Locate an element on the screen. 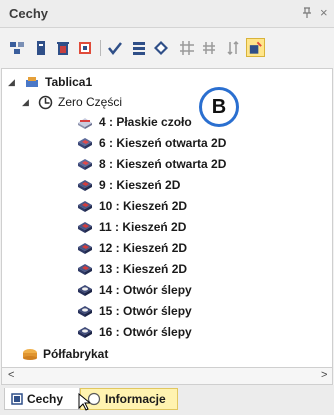 The width and height of the screenshot is (334, 415). feature-row: 16 : Otwór ślepy is located at coordinates (134, 332).